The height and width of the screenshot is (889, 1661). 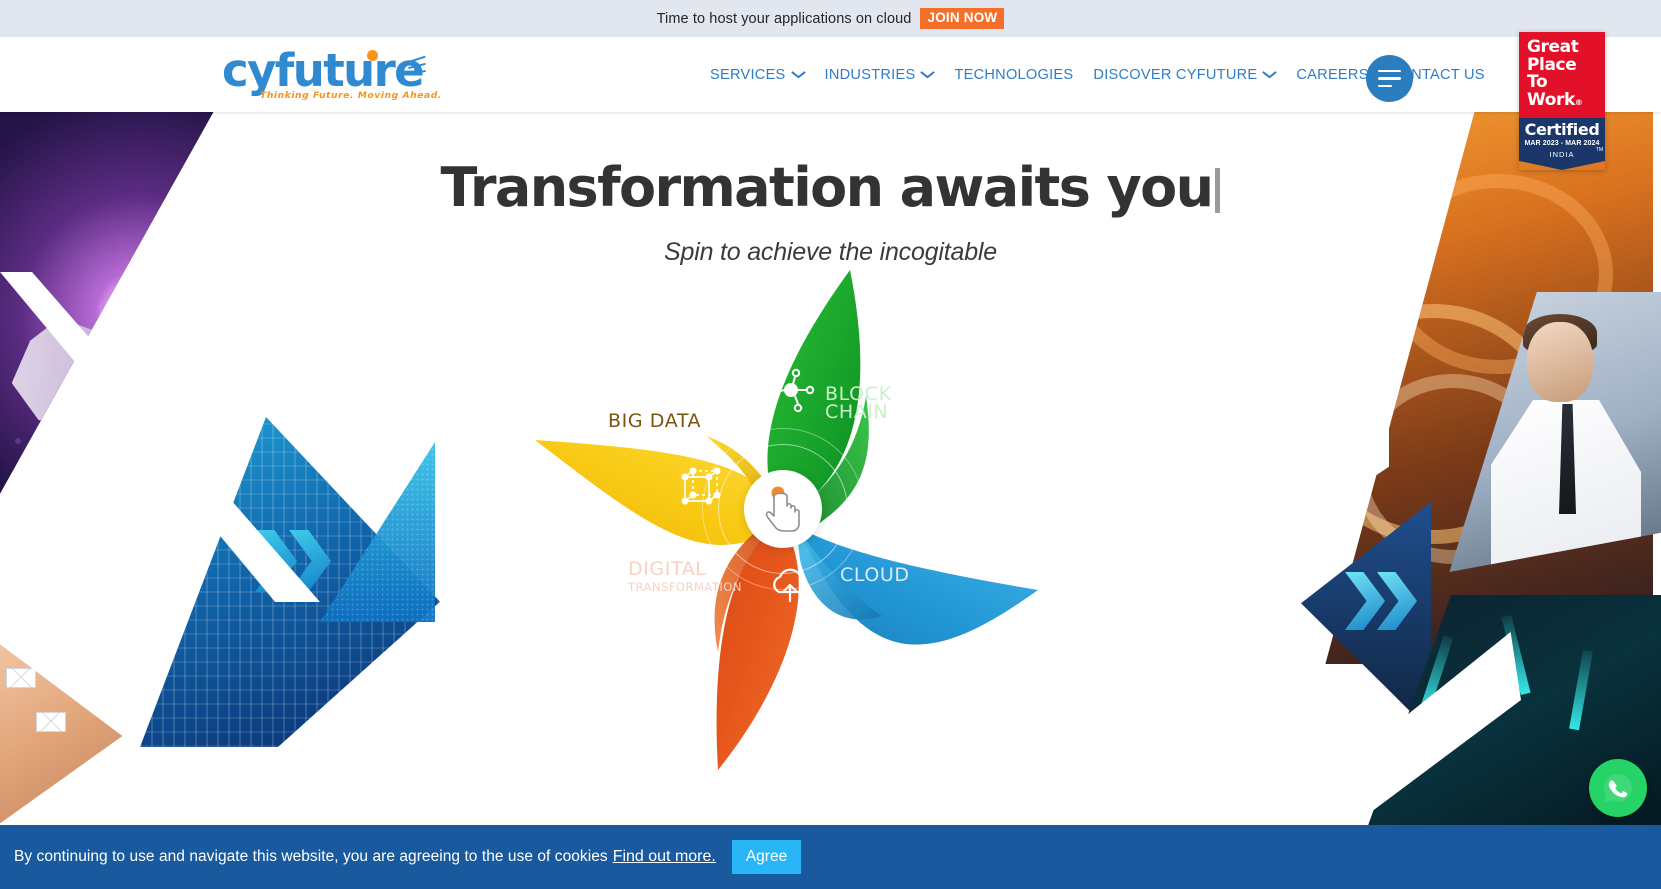 I want to click on menu-icon, so click(x=1389, y=78).